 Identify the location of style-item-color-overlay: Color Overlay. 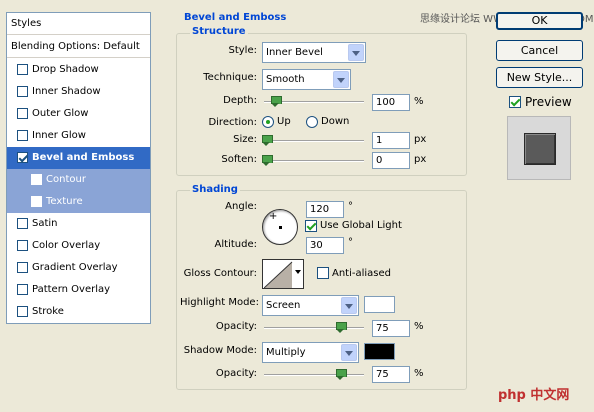
(78, 246).